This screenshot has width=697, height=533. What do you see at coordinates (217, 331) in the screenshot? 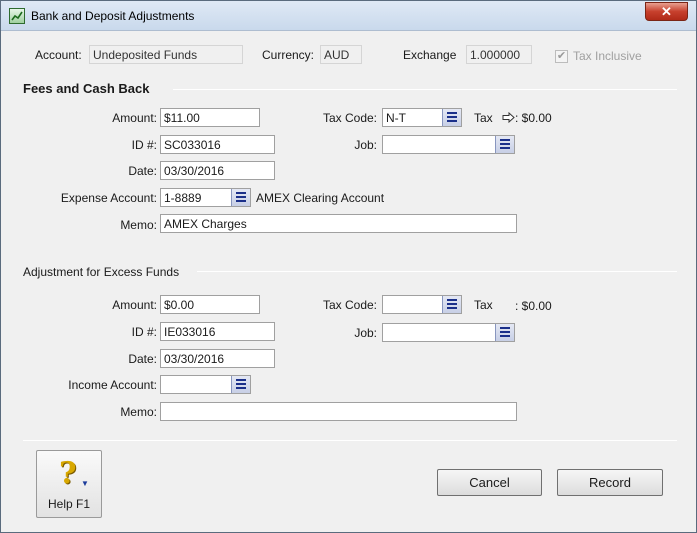
I see `excess-id-input: IE033016` at bounding box center [217, 331].